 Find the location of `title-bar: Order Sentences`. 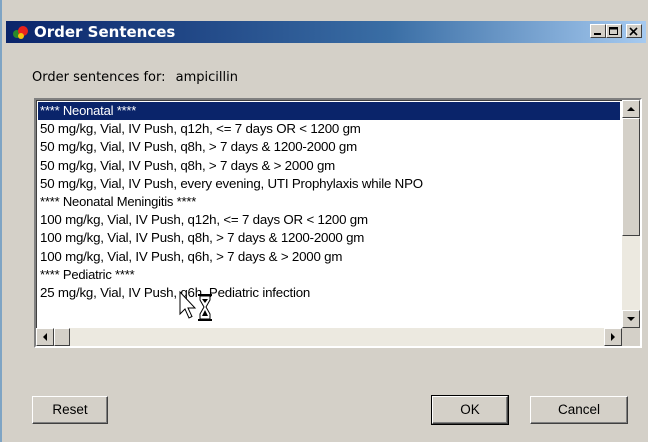

title-bar: Order Sentences is located at coordinates (326, 32).